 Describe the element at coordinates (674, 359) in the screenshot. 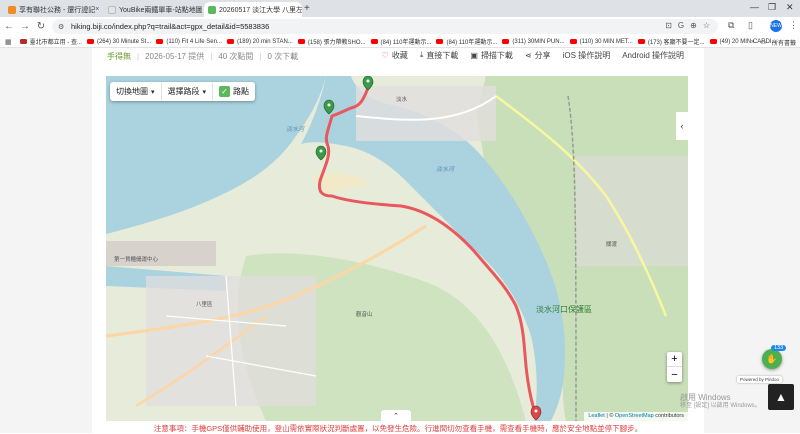

I see `zoom-in-button: +` at that location.